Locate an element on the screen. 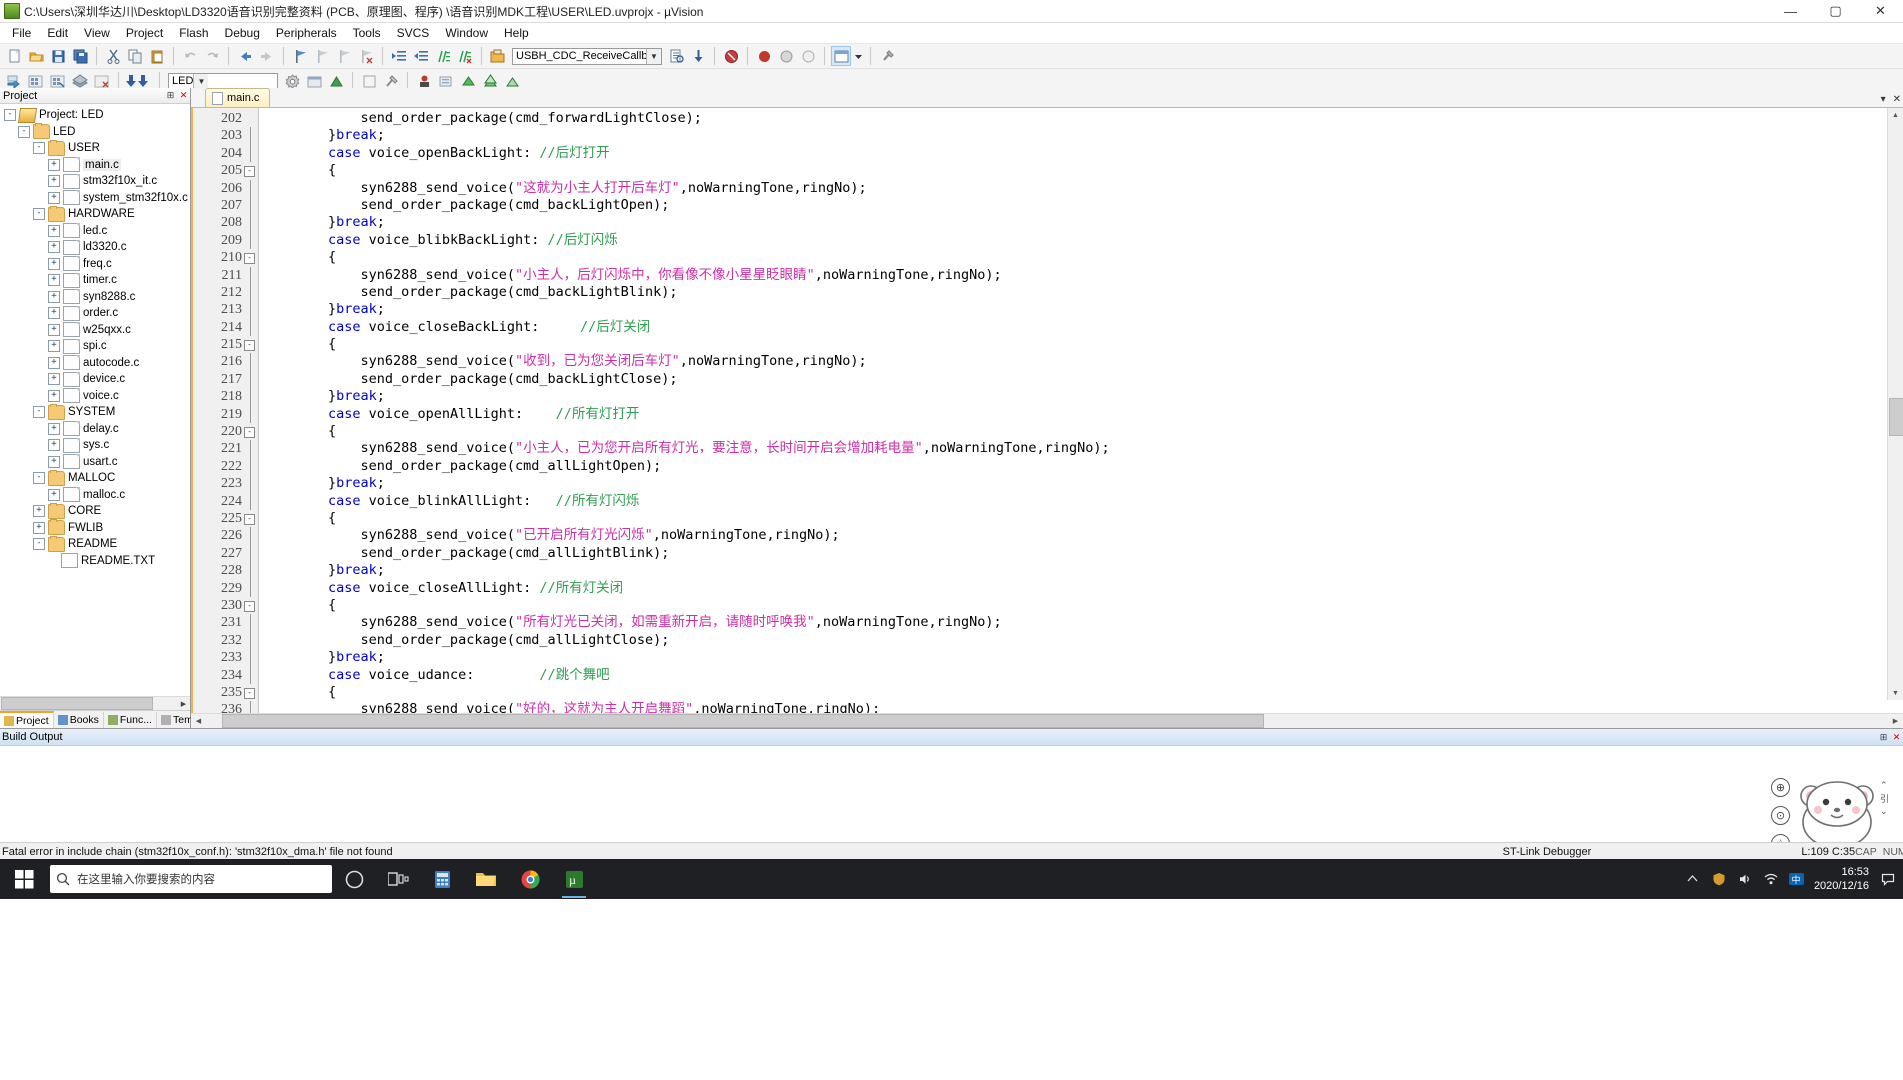 This screenshot has height=1080, width=1903. maximize-button: ▢ is located at coordinates (1835, 11).